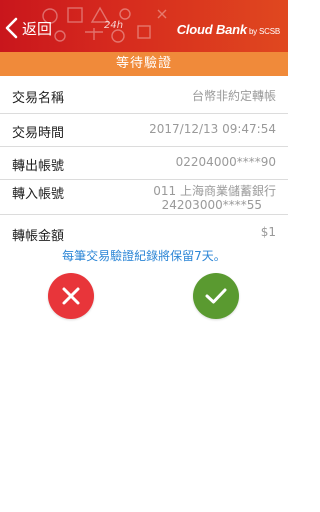  I want to click on detail-label: 轉入帳號, so click(38, 194).